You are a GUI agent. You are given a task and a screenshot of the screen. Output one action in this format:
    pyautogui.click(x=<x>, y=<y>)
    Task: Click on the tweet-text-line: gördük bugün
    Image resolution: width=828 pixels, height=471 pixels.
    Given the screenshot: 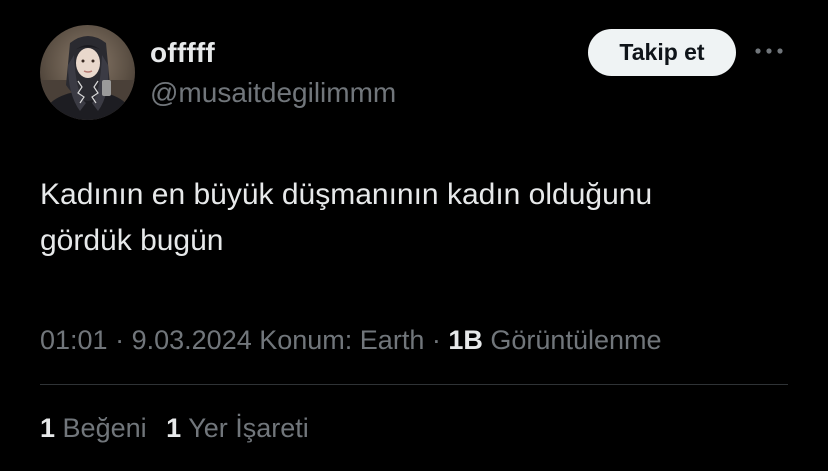 What is the action you would take?
    pyautogui.click(x=132, y=240)
    